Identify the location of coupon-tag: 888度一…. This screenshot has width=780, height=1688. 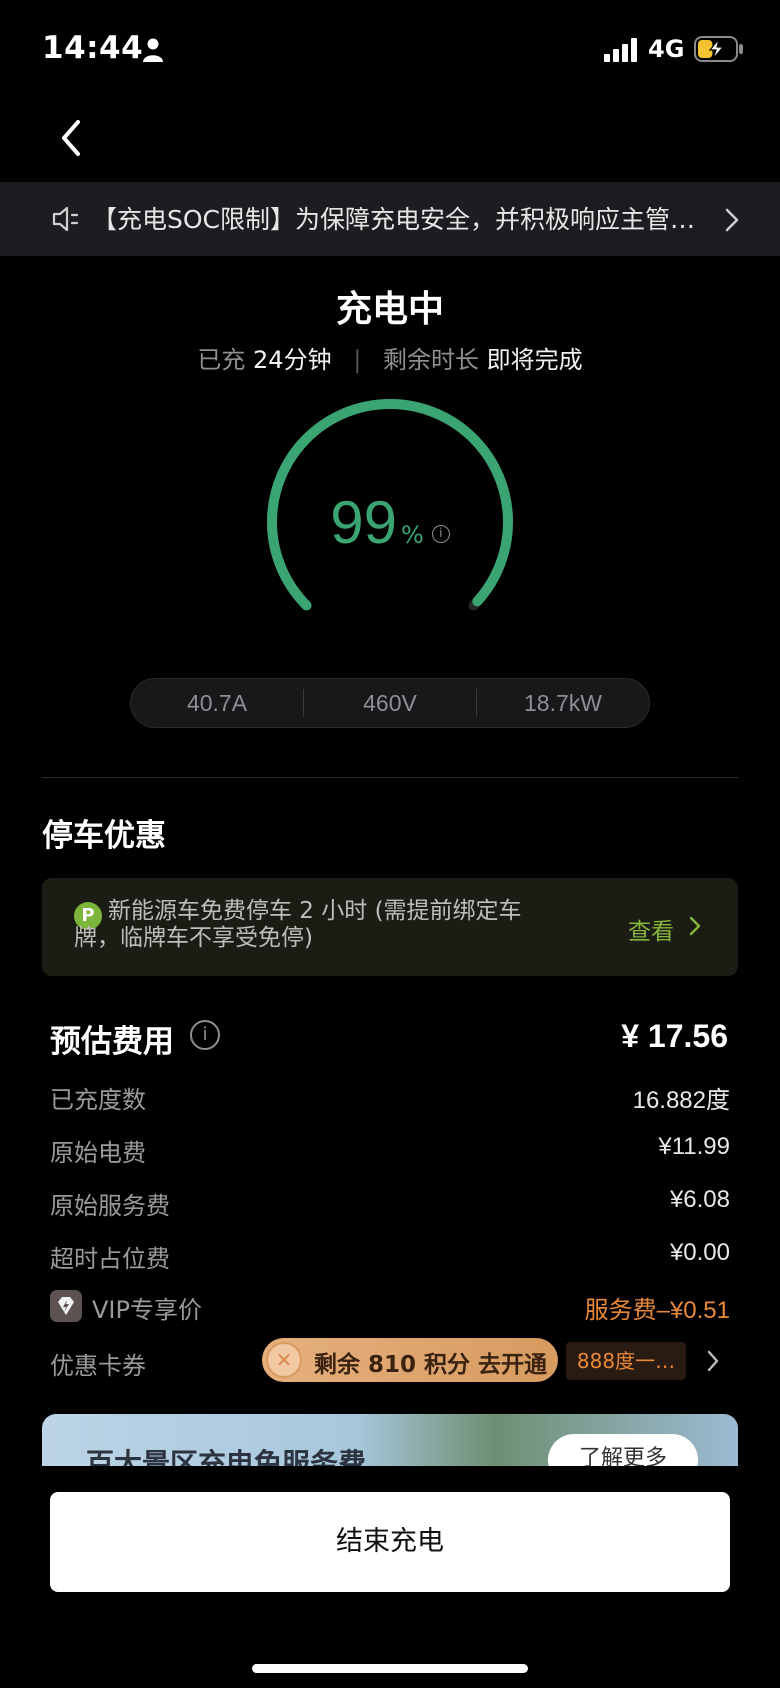
(626, 1361).